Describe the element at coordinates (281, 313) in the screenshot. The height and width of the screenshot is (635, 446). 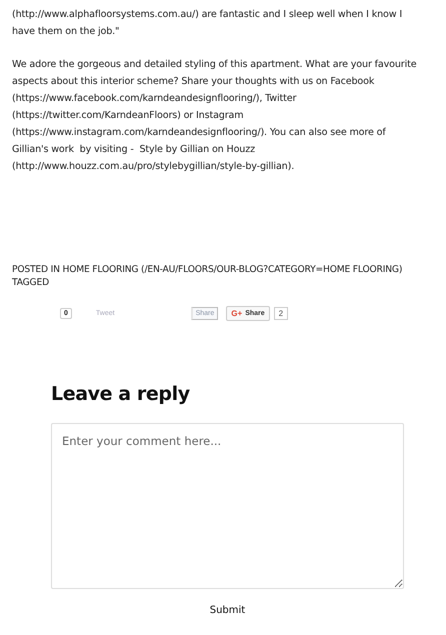
I see `share-count: 2` at that location.